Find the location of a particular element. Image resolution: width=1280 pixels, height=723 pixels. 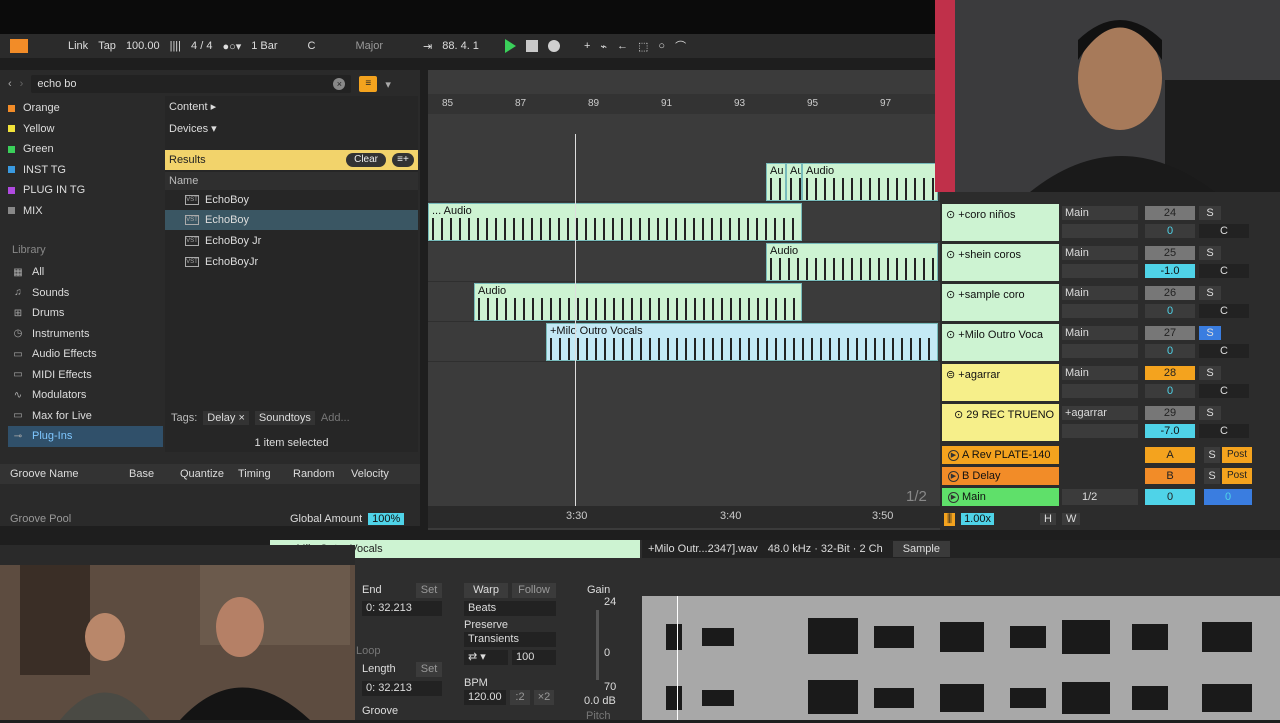

app-icon is located at coordinates (19, 46).